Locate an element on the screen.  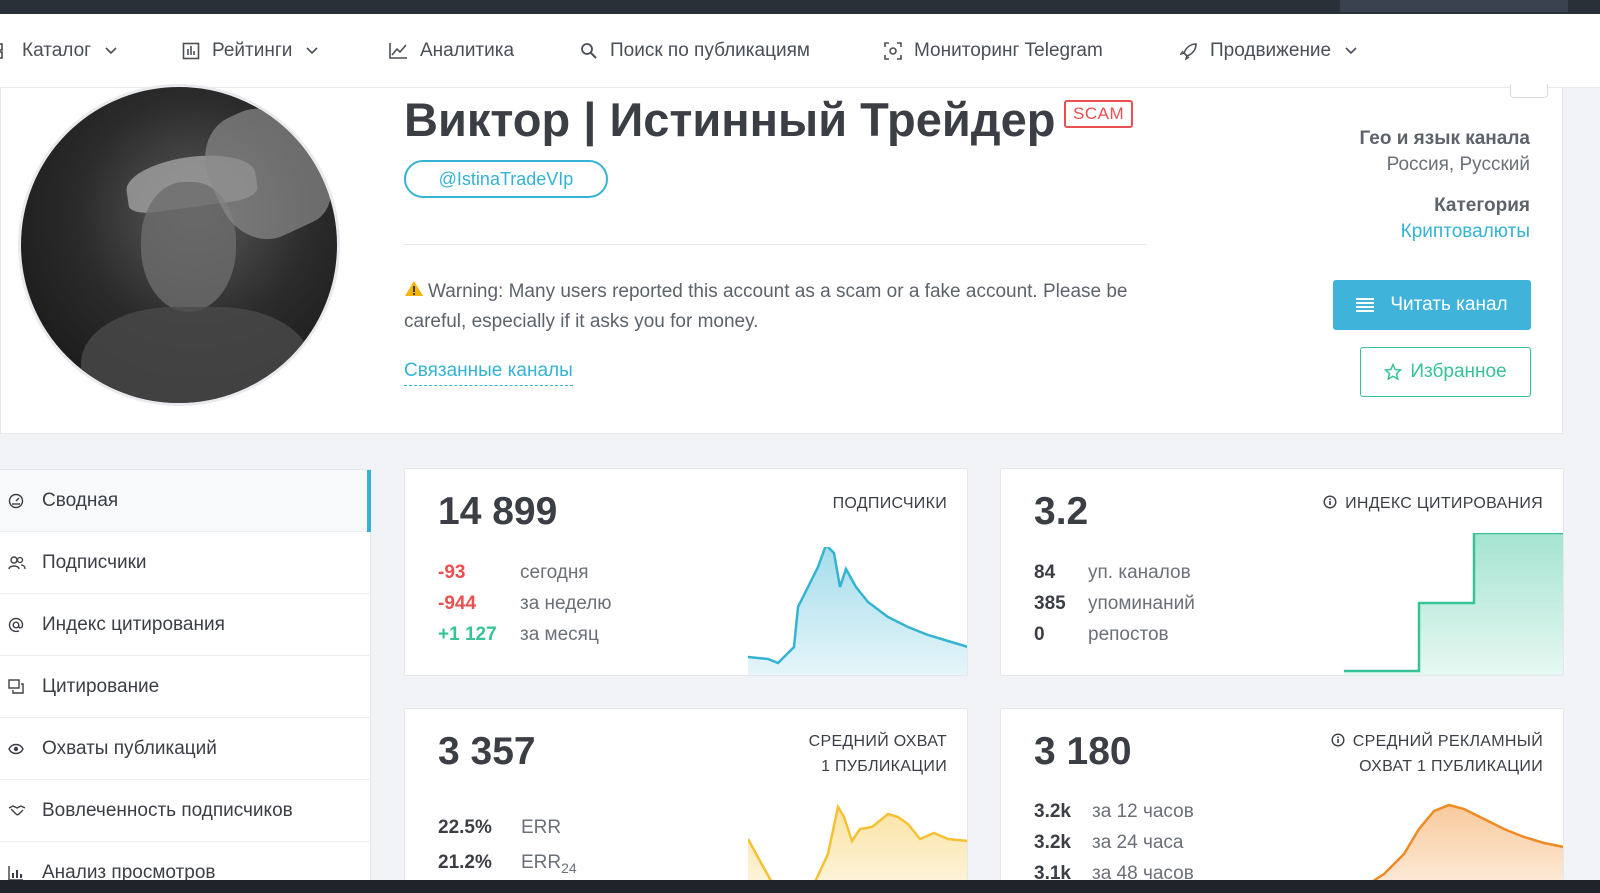
top-strip-block is located at coordinates (1454, 6).